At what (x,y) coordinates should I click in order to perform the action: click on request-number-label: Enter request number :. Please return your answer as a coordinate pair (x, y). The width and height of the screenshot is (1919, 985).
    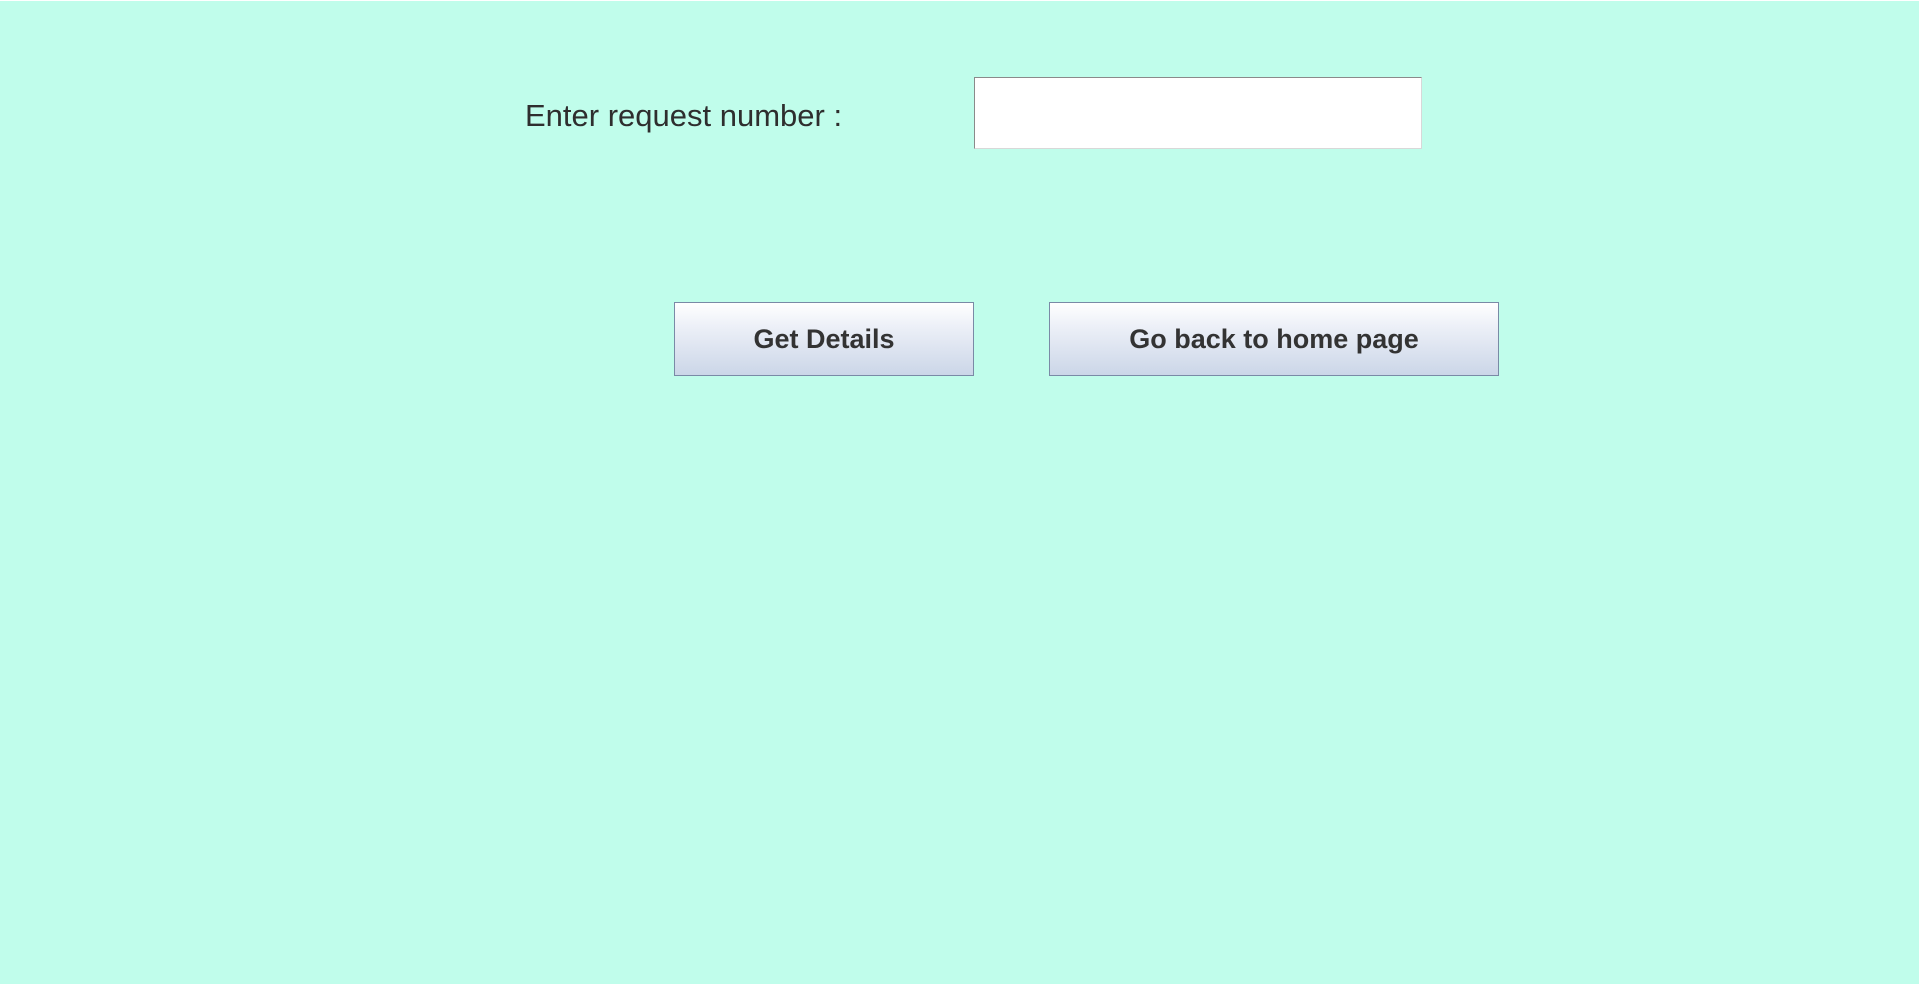
    Looking at the image, I should click on (684, 115).